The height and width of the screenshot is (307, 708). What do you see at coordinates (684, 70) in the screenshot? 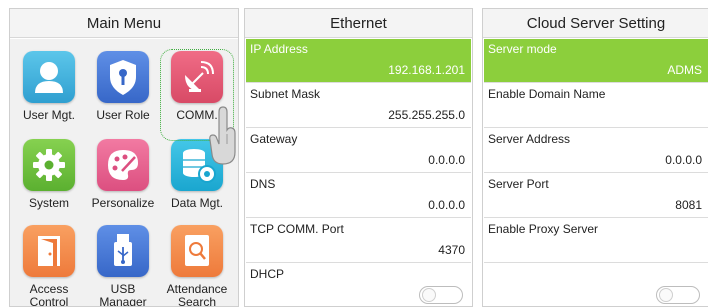
I see `setting-value: ADMS` at bounding box center [684, 70].